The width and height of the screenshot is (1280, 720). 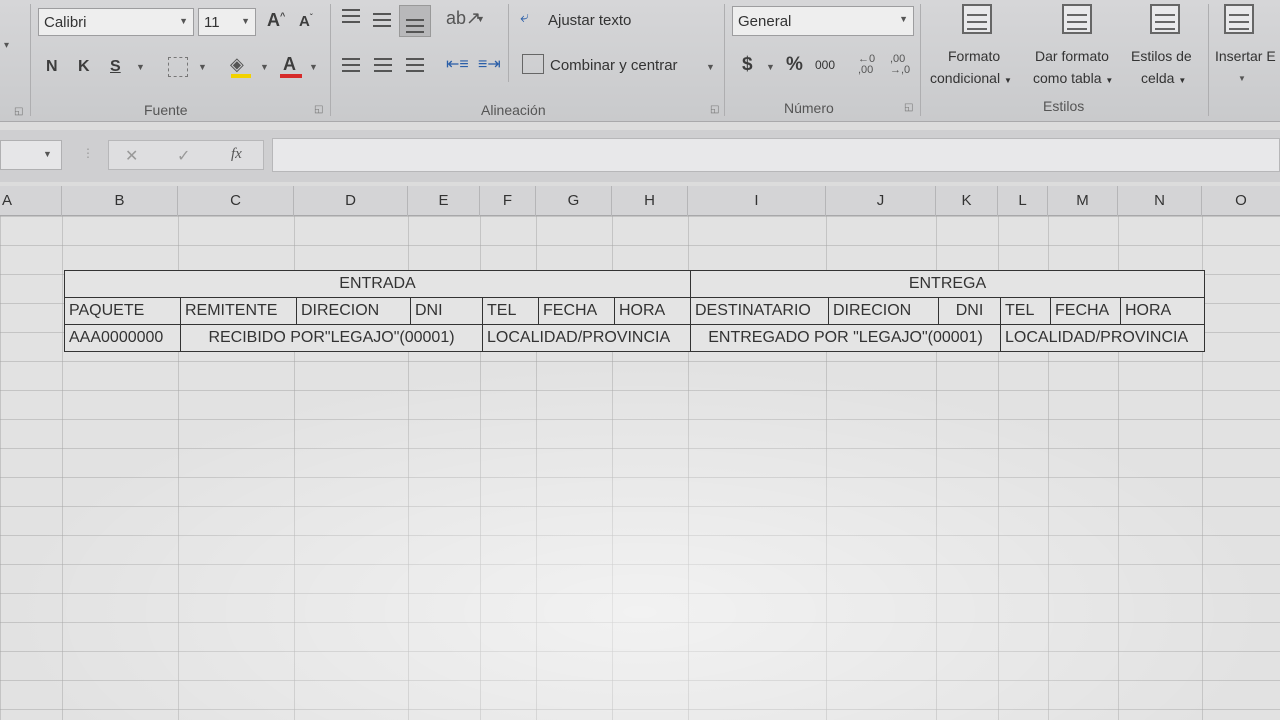 I want to click on number-format-value: General, so click(x=765, y=21).